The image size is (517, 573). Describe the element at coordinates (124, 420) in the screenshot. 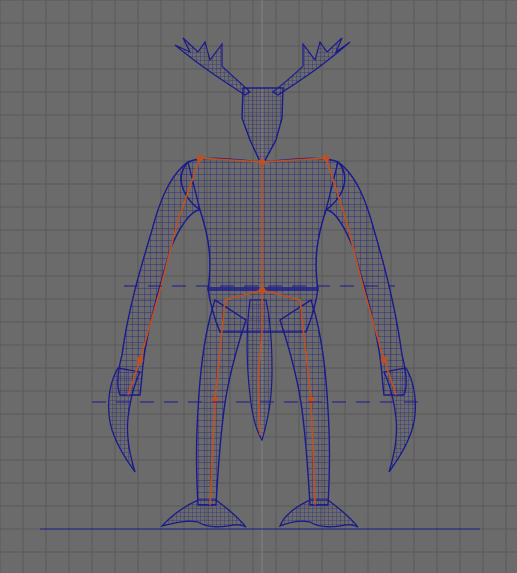

I see `claw-left` at that location.